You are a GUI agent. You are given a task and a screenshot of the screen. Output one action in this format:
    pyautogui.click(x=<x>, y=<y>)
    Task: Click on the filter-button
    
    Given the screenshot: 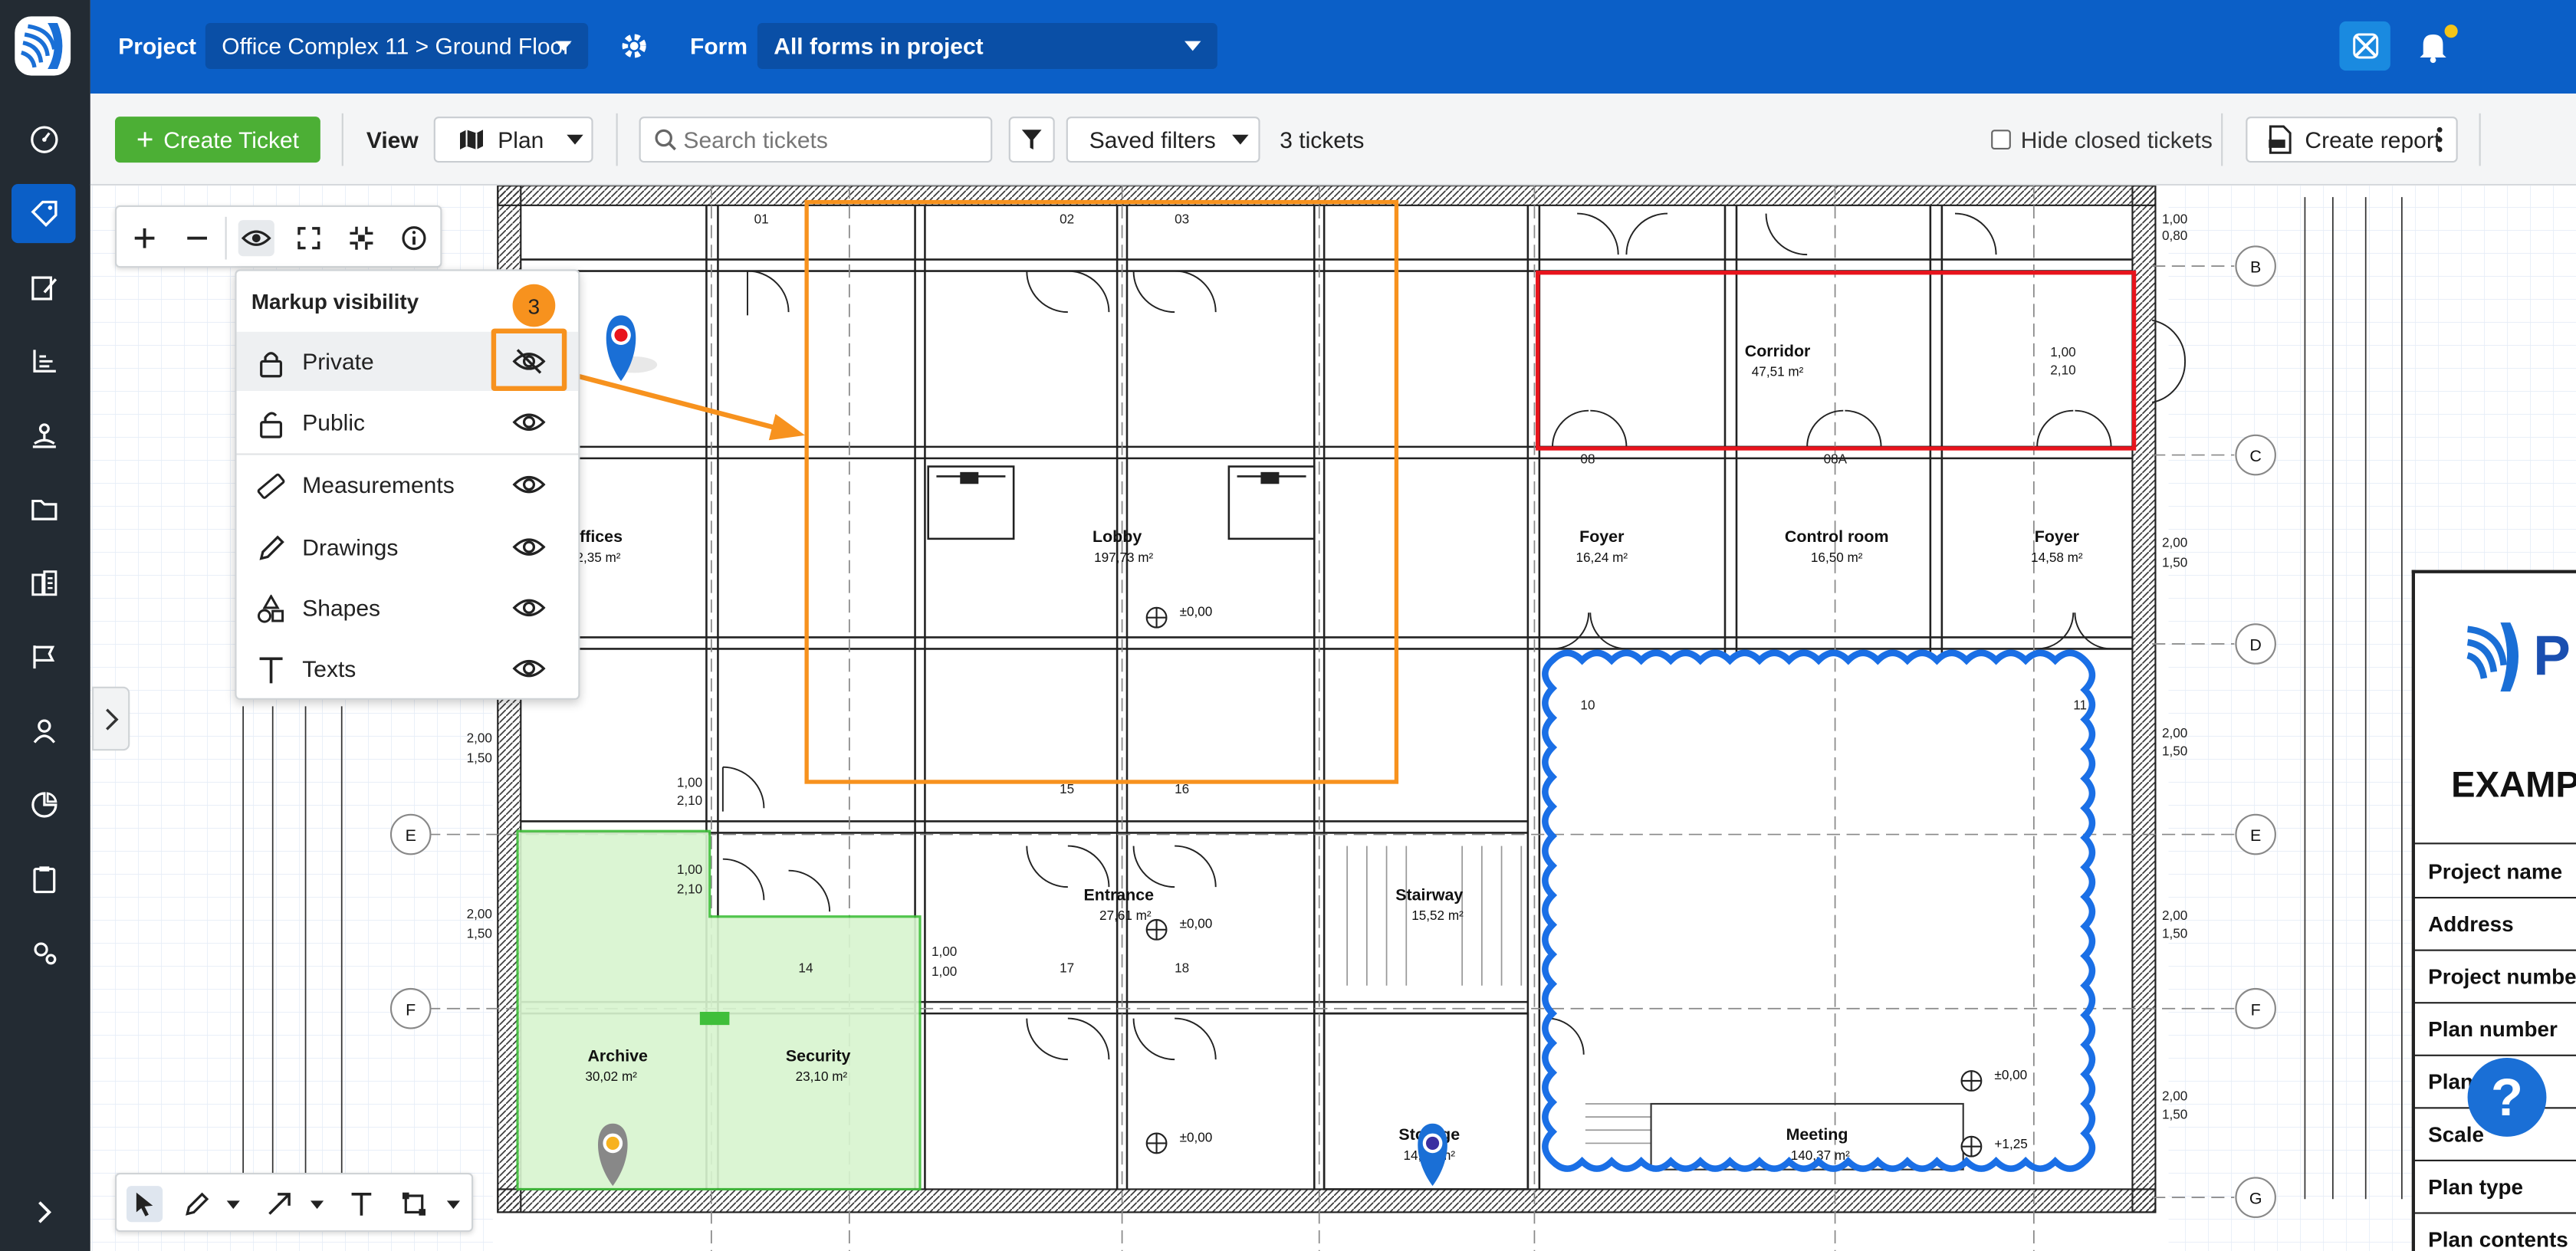 What is the action you would take?
    pyautogui.click(x=1032, y=140)
    